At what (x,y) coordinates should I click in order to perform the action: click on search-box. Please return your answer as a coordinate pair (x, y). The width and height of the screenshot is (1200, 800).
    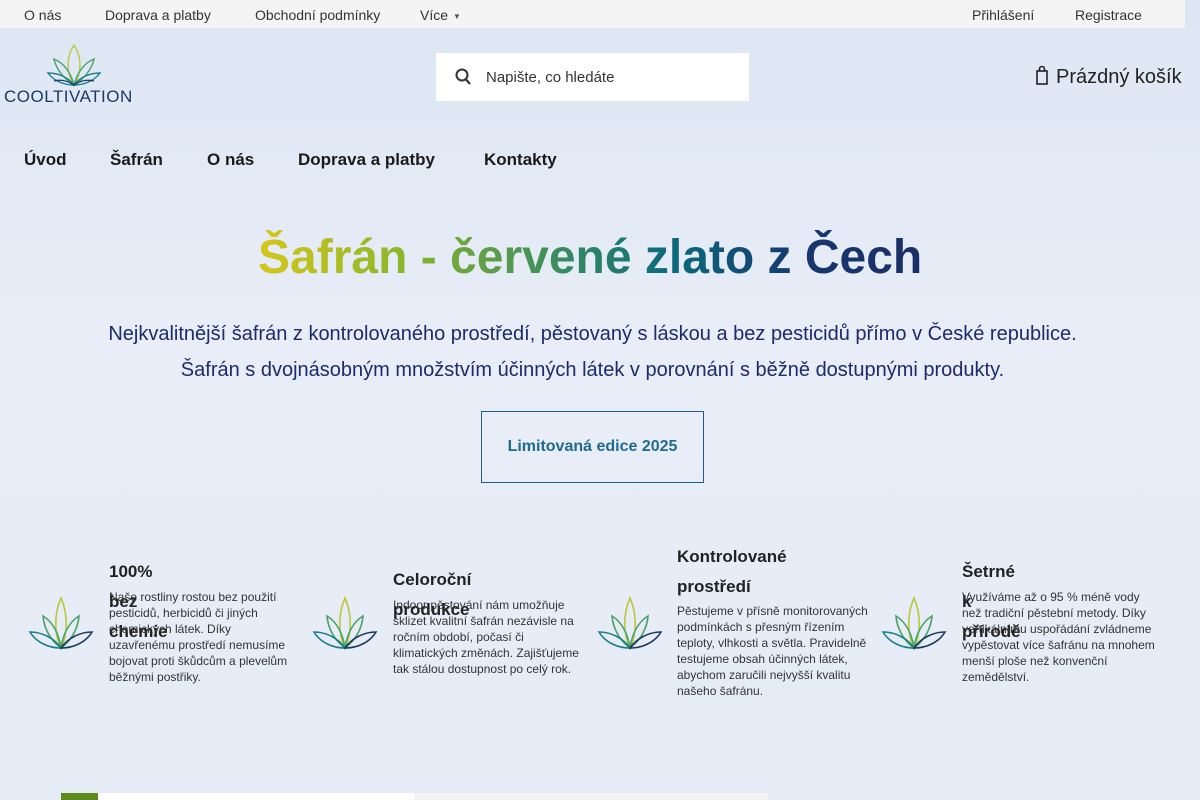
    Looking at the image, I should click on (592, 77).